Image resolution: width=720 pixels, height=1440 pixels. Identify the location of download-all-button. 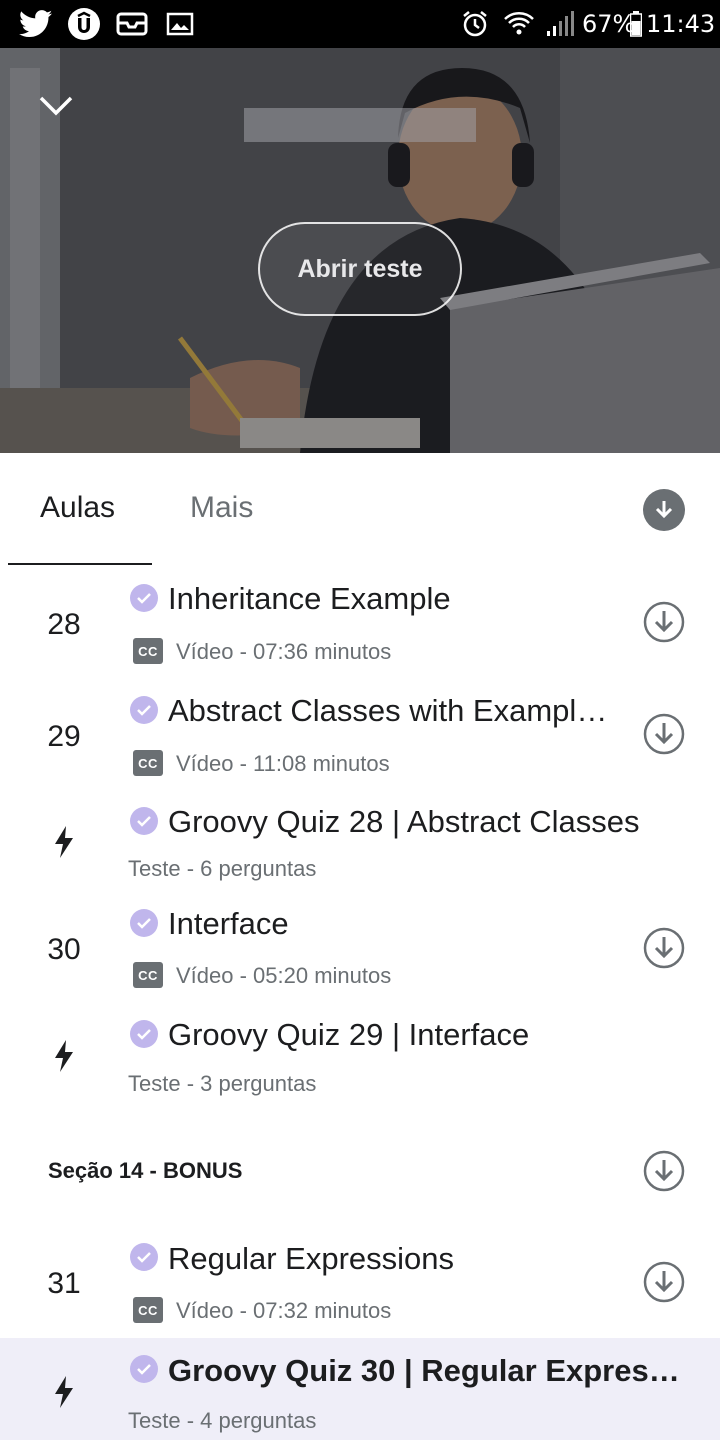
(664, 510).